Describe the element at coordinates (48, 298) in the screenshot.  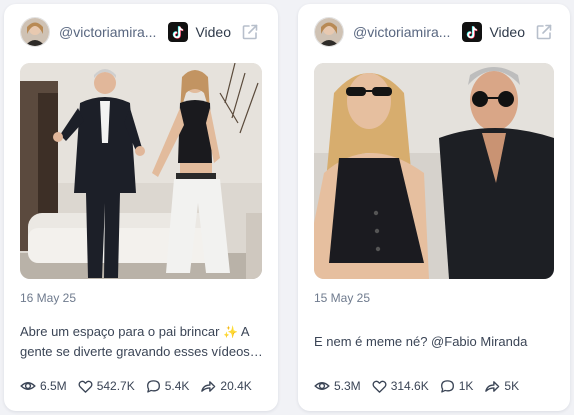
I see `post-date: 16 May 25` at that location.